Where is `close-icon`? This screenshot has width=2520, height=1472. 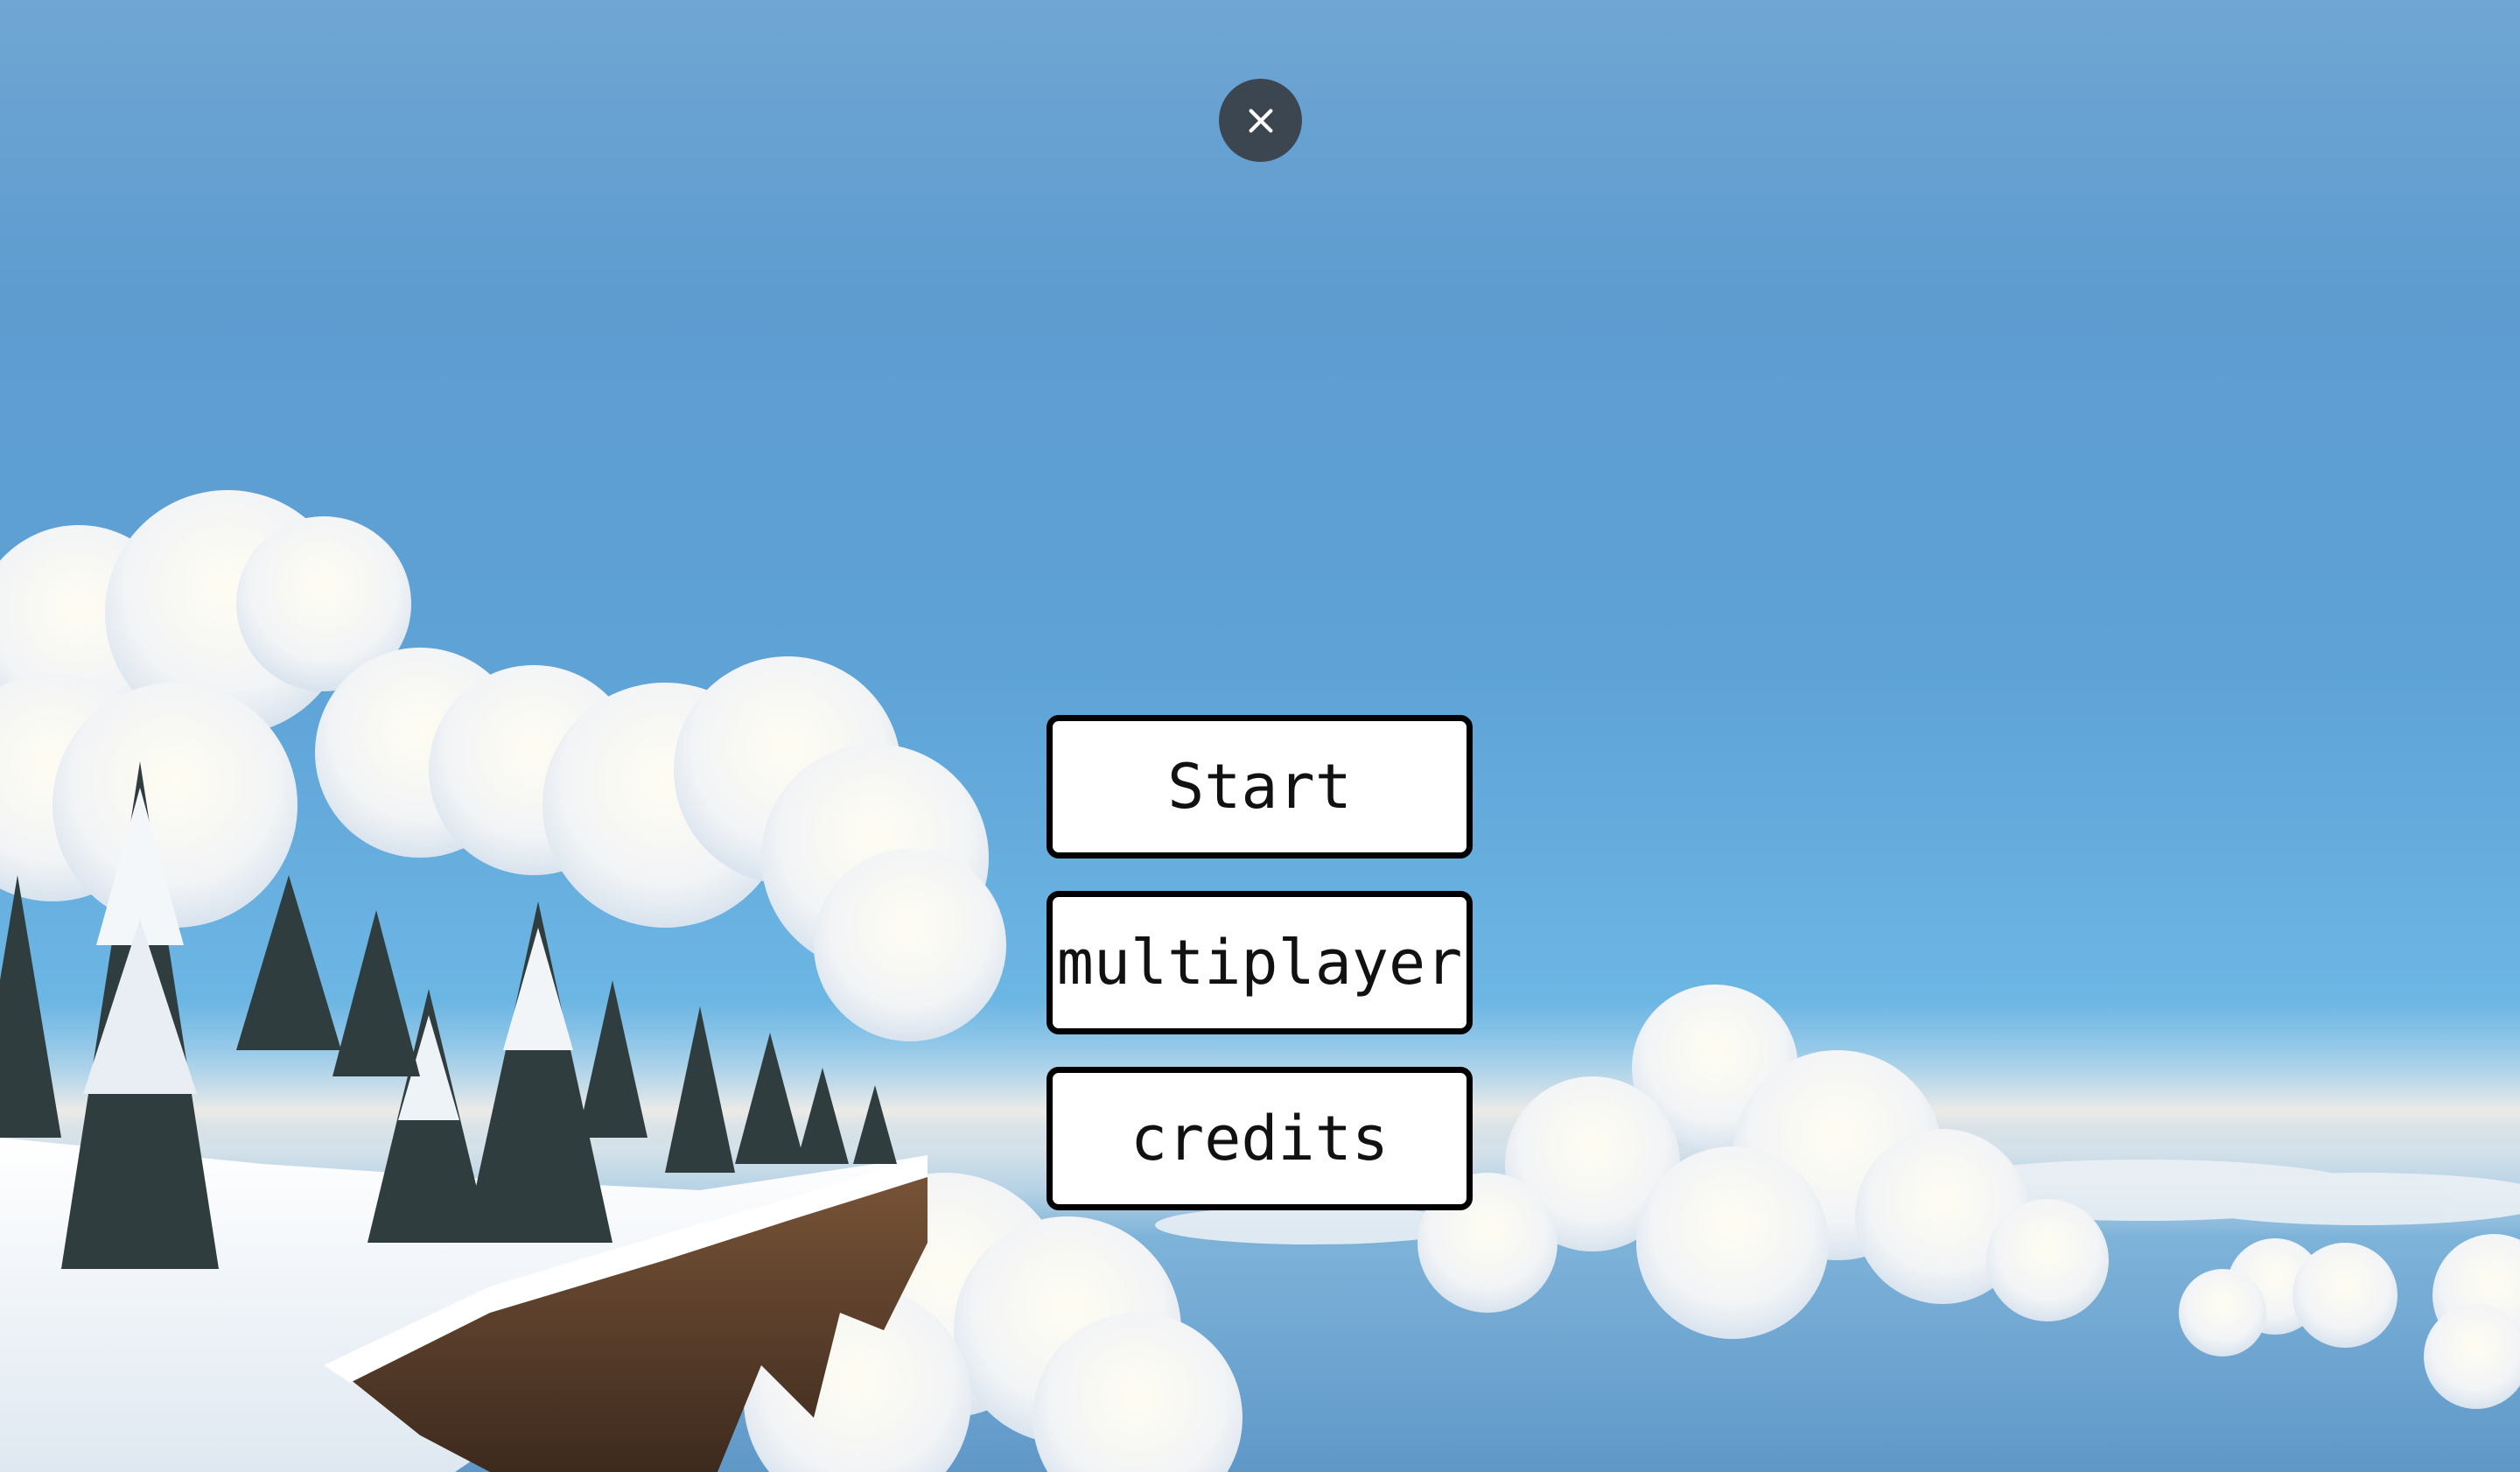
close-icon is located at coordinates (1260, 120).